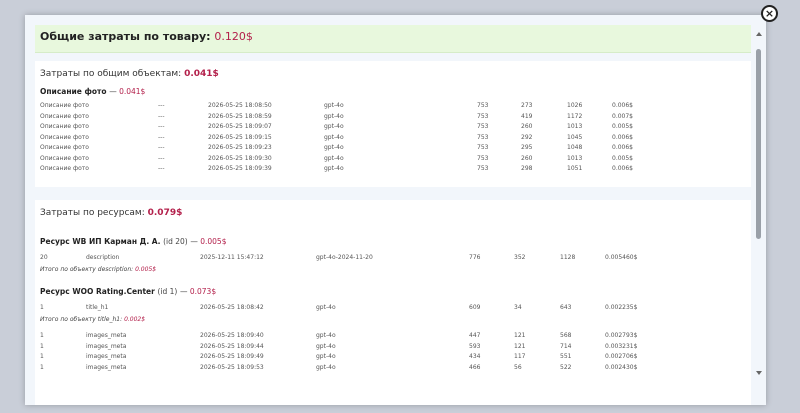 This screenshot has height=413, width=800. Describe the element at coordinates (621, 335) in the screenshot. I see `table-cell: 0.002793$` at that location.